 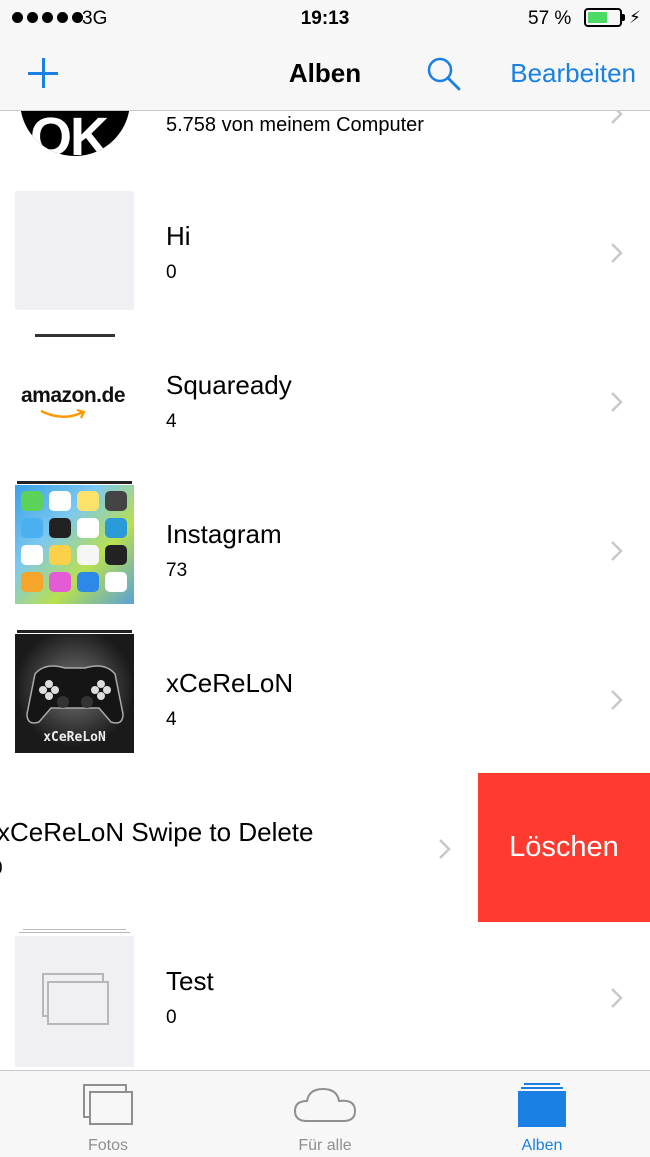 What do you see at coordinates (107, 1145) in the screenshot?
I see `tab-label: Fotos` at bounding box center [107, 1145].